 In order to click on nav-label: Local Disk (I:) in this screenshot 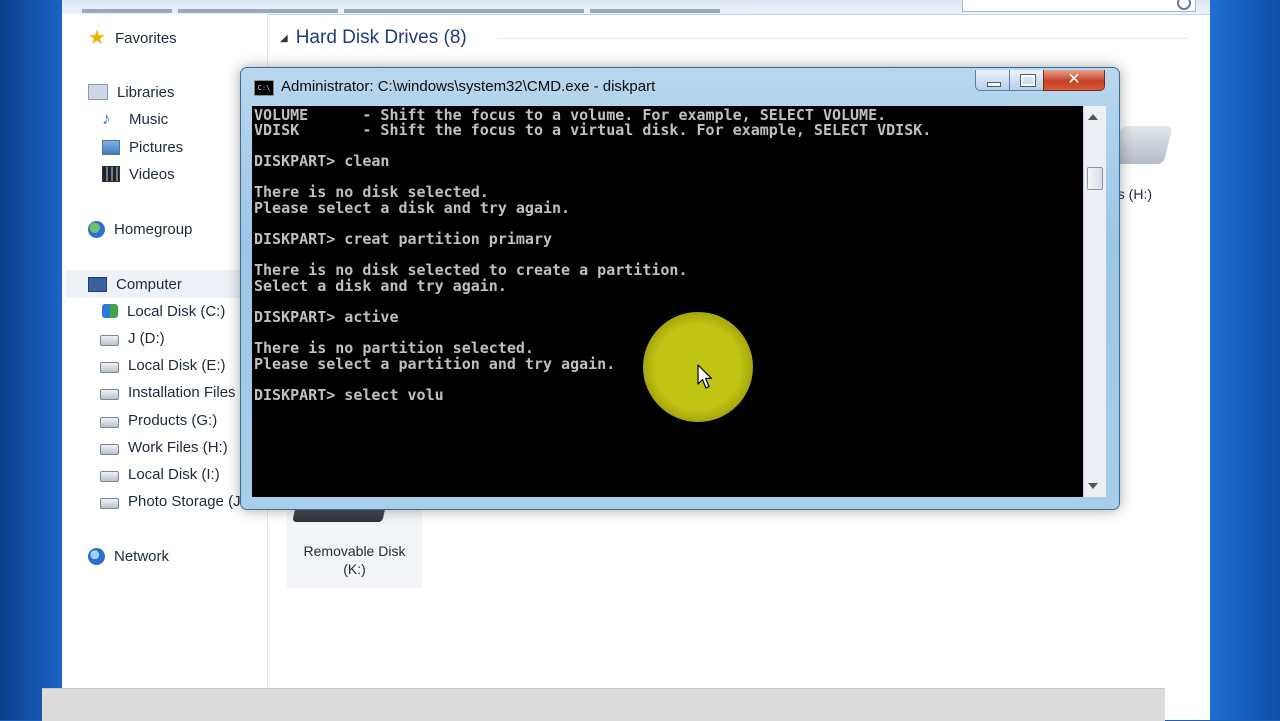, I will do `click(174, 474)`.